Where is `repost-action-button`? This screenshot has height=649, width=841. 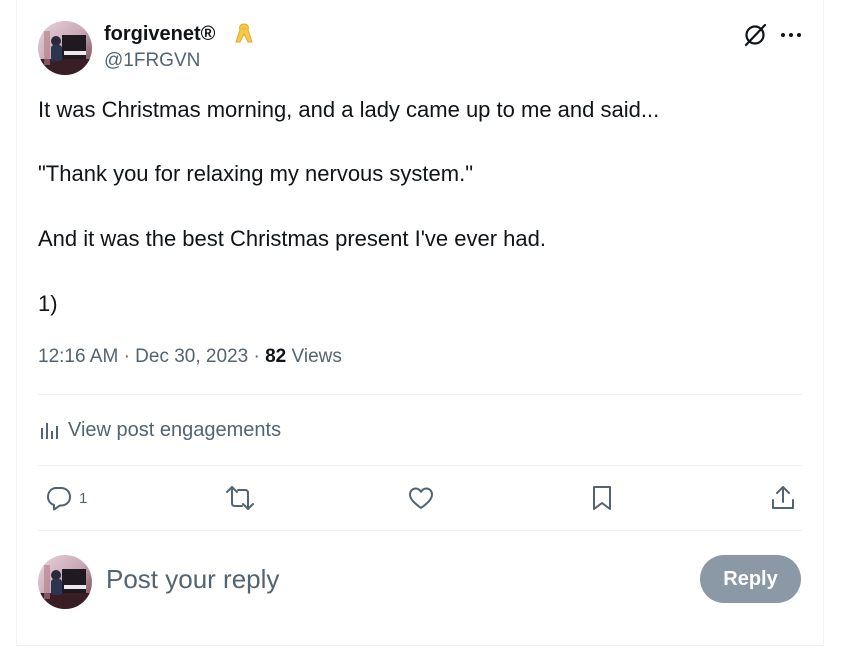 repost-action-button is located at coordinates (240, 498).